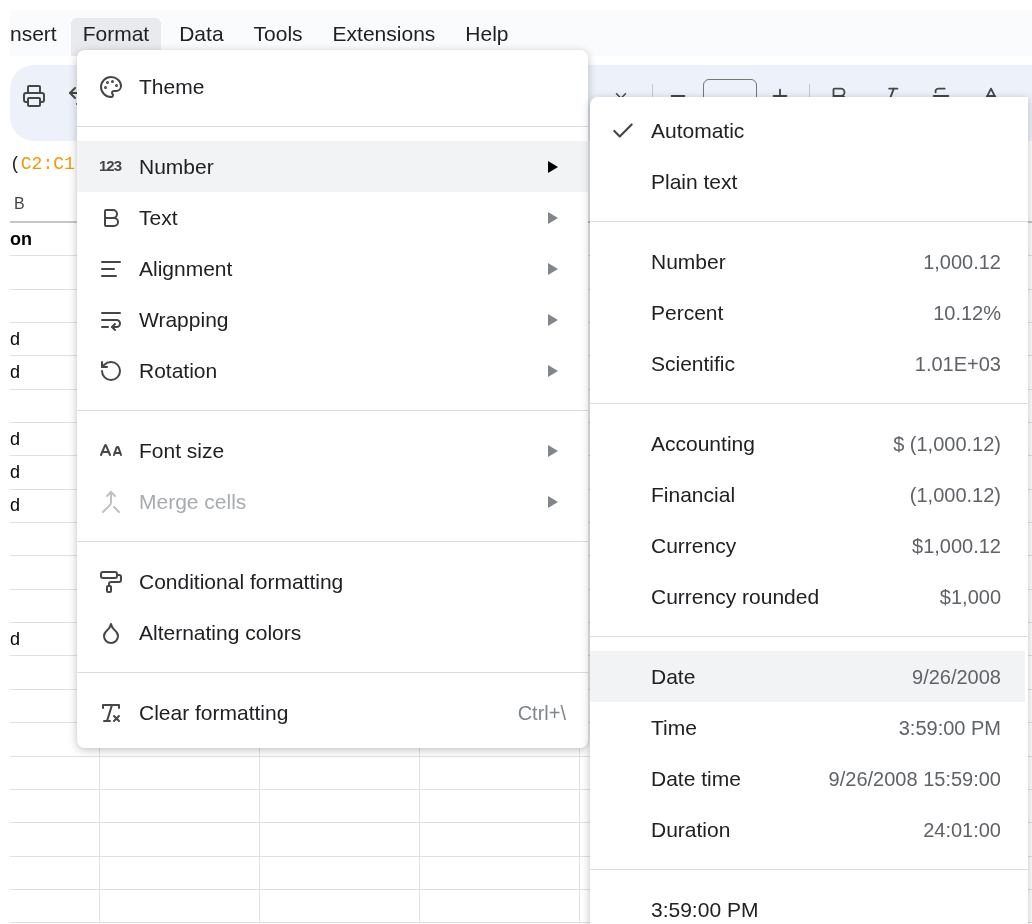 The image size is (1032, 924). What do you see at coordinates (111, 581) in the screenshot?
I see `paint-roller-icon` at bounding box center [111, 581].